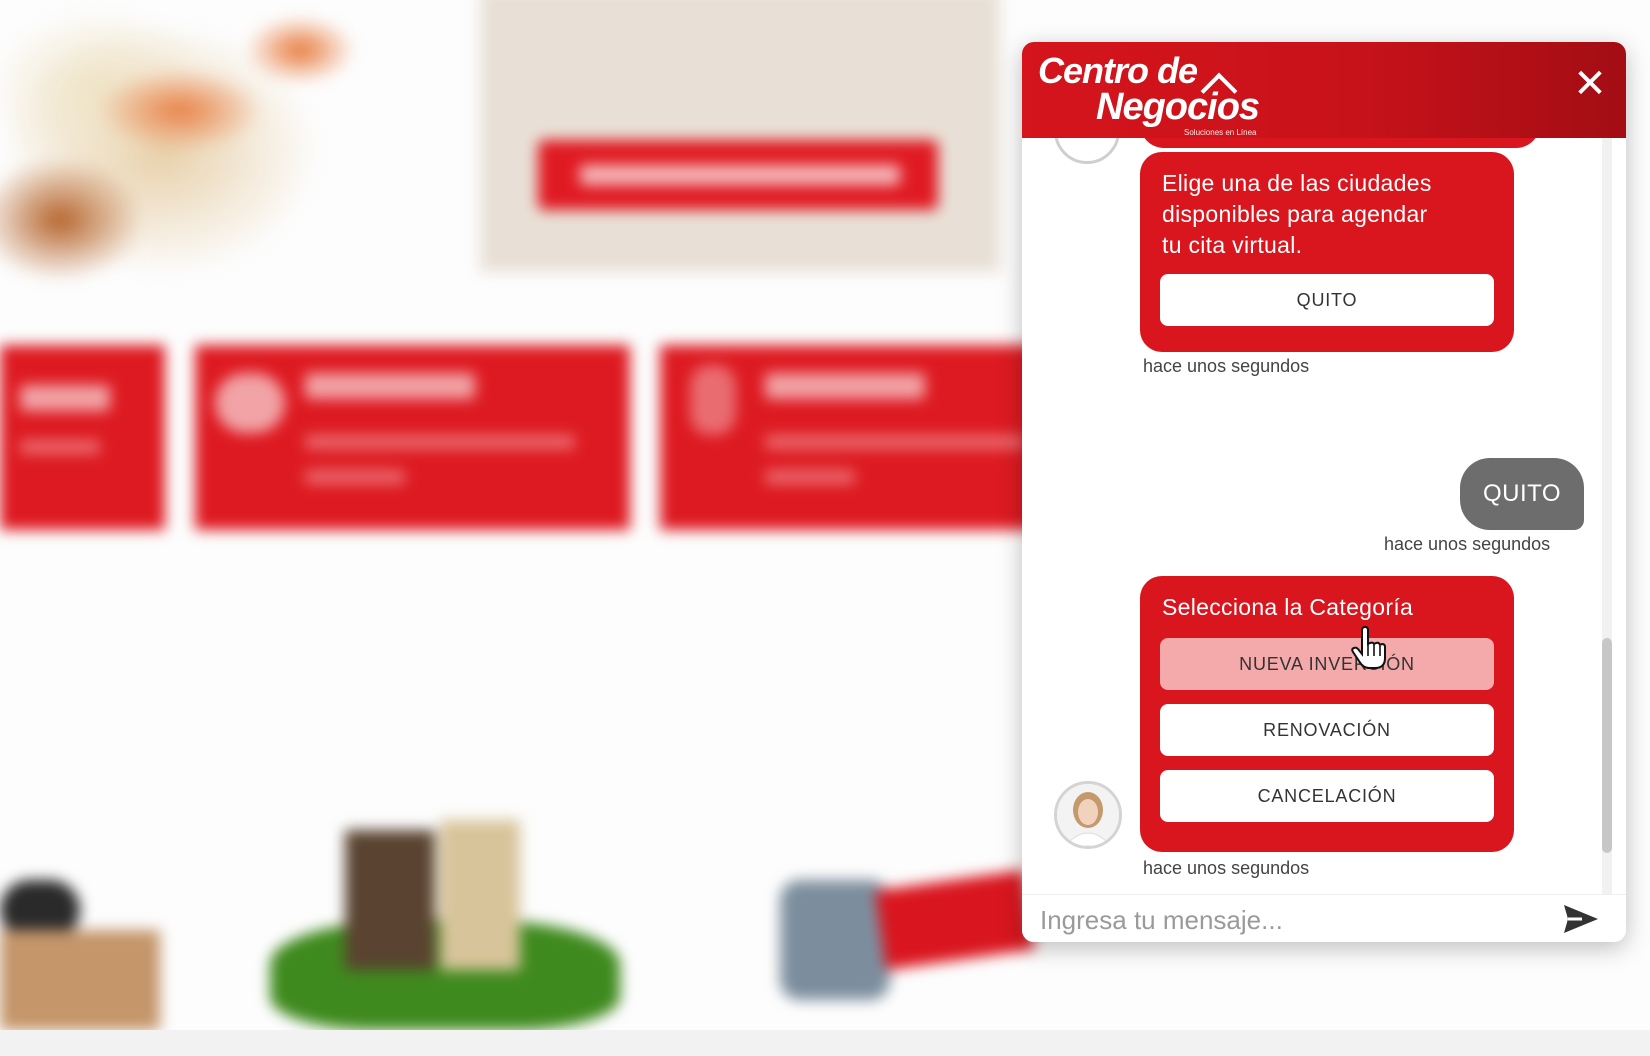  Describe the element at coordinates (1327, 796) in the screenshot. I see `option-button-cancelacion: CANCELACIÓN` at that location.